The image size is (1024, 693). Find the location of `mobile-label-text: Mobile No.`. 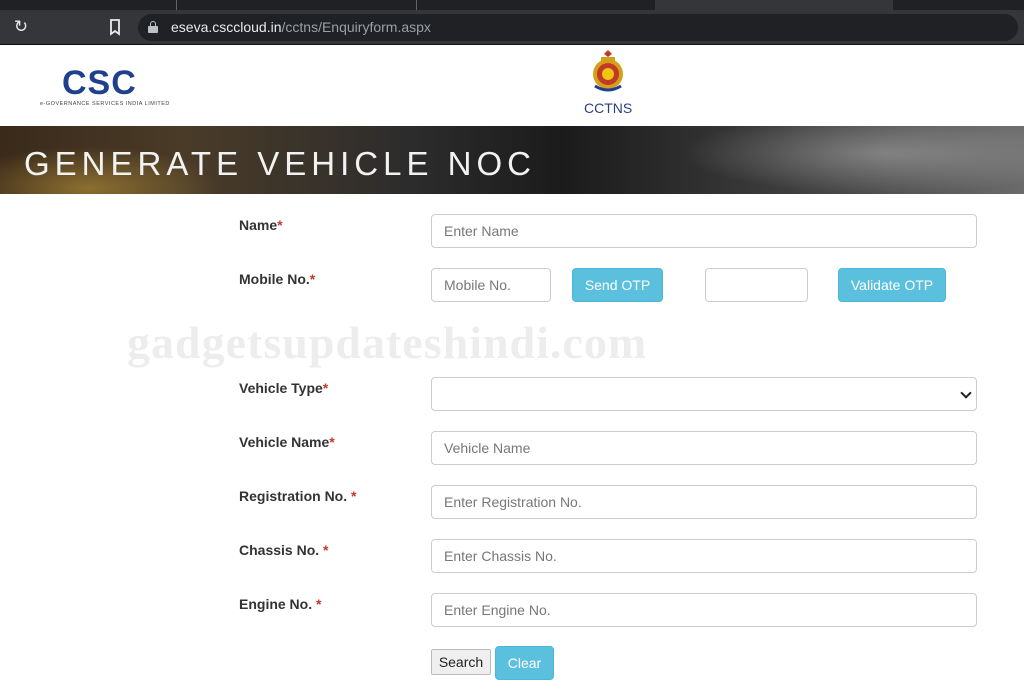

mobile-label-text: Mobile No. is located at coordinates (274, 279).